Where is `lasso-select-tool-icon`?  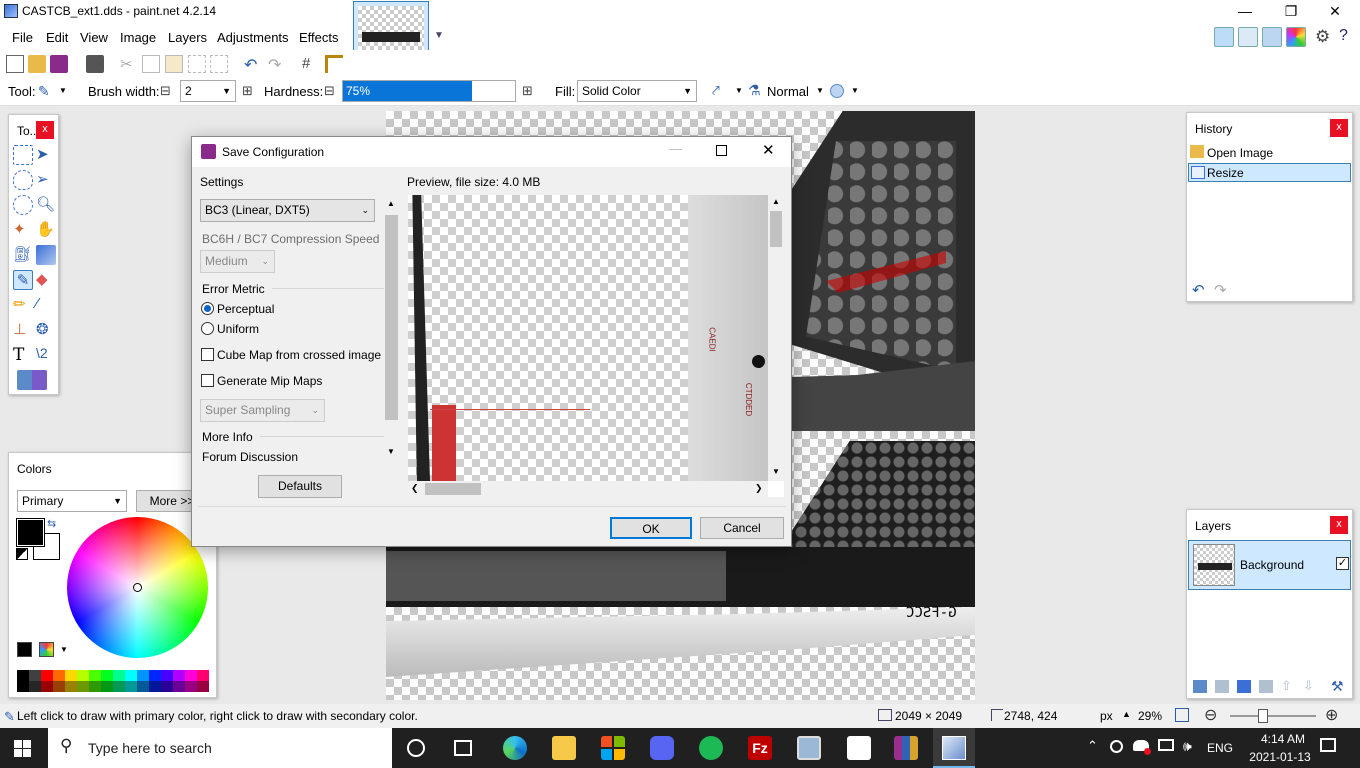
lasso-select-tool-icon is located at coordinates (23, 180).